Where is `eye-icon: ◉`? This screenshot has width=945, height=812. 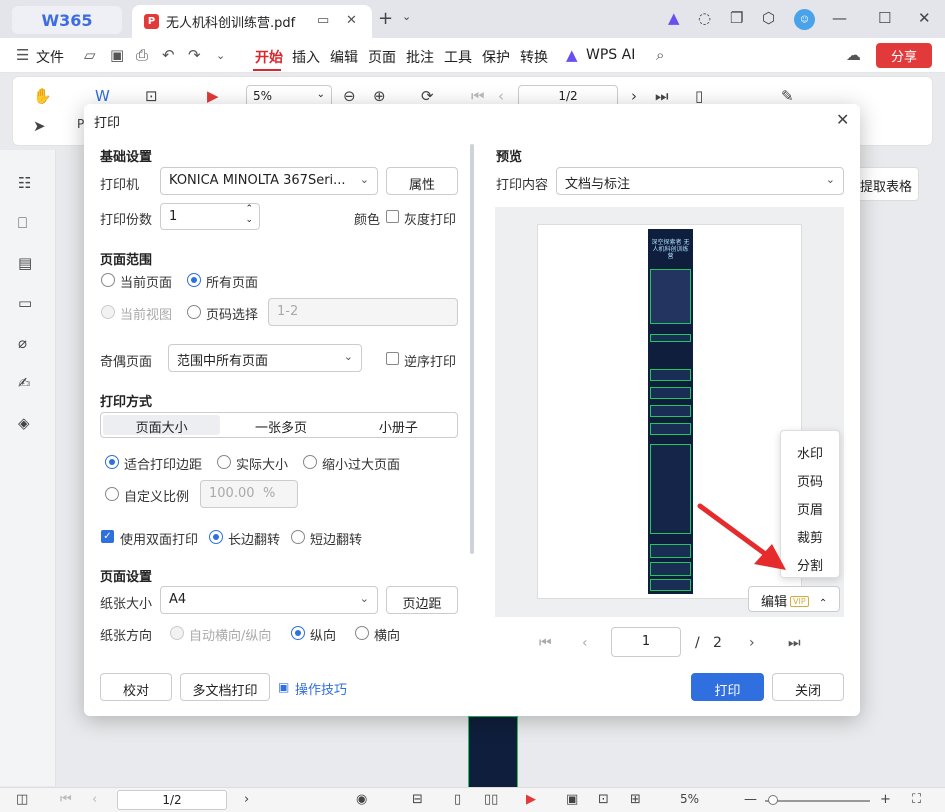 eye-icon: ◉ is located at coordinates (361, 799).